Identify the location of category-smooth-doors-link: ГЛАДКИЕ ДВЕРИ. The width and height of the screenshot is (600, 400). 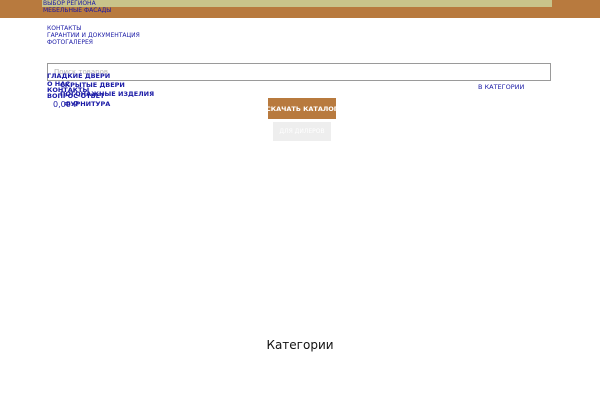
(78, 76).